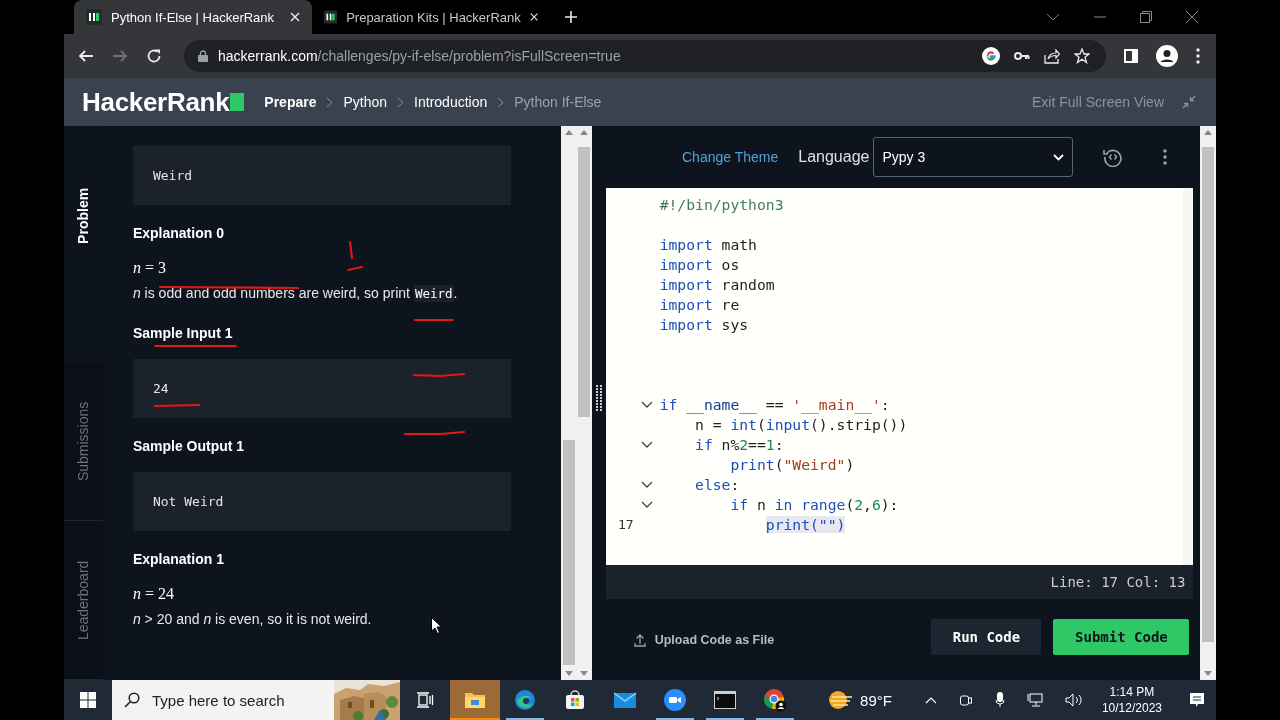 This screenshot has width=1280, height=720. What do you see at coordinates (183, 333) in the screenshot?
I see `section-heading: Sample Input 1` at bounding box center [183, 333].